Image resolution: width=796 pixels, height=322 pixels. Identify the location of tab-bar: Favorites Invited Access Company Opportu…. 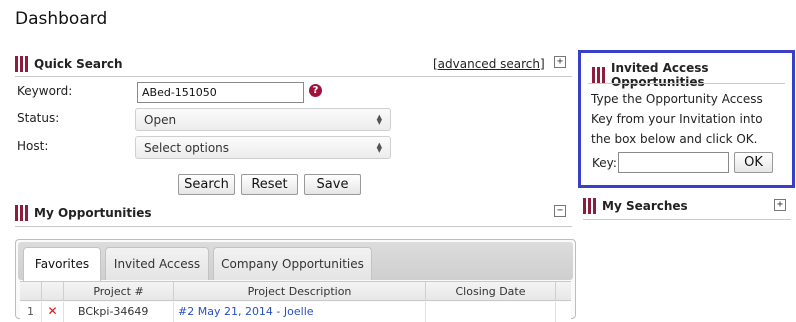
(295, 261).